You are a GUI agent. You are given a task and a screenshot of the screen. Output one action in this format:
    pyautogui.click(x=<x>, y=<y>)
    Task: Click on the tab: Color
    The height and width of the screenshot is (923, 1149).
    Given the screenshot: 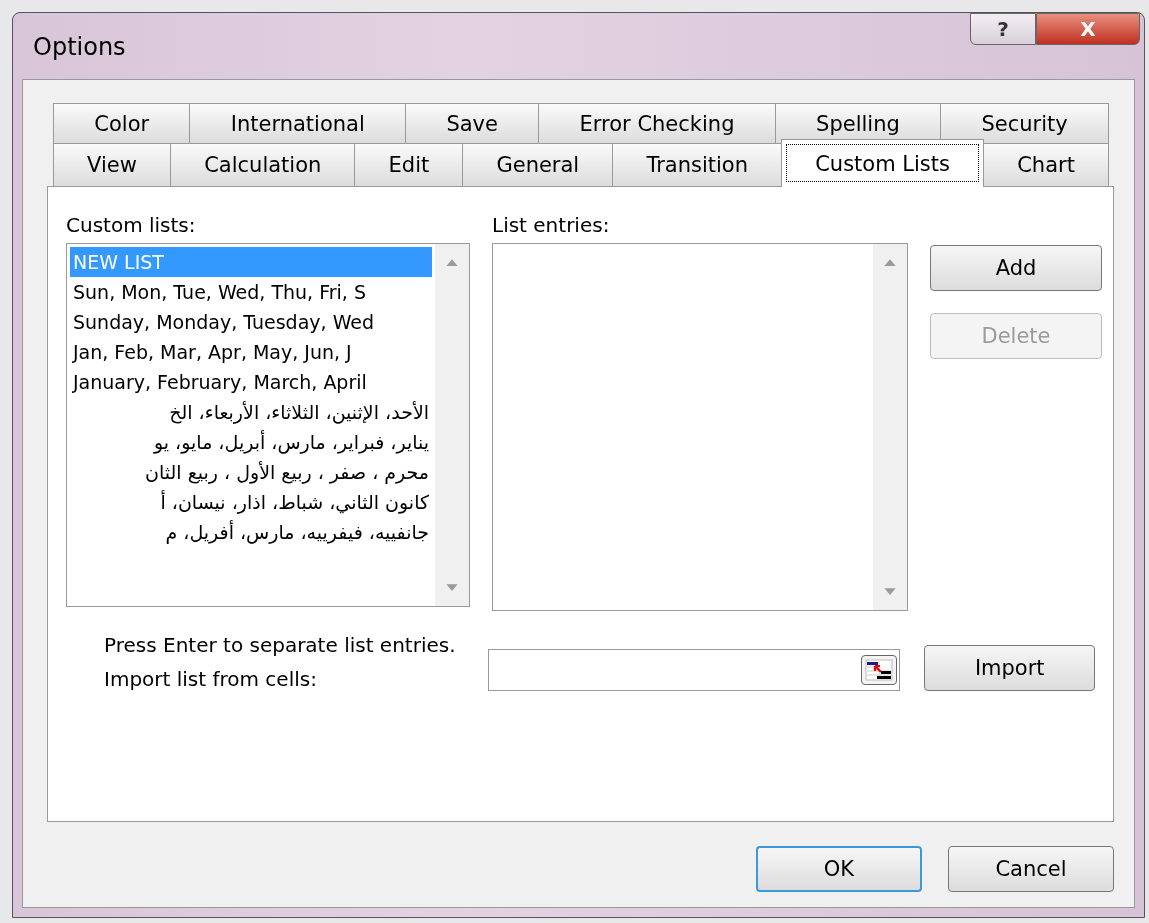 What is the action you would take?
    pyautogui.click(x=122, y=123)
    